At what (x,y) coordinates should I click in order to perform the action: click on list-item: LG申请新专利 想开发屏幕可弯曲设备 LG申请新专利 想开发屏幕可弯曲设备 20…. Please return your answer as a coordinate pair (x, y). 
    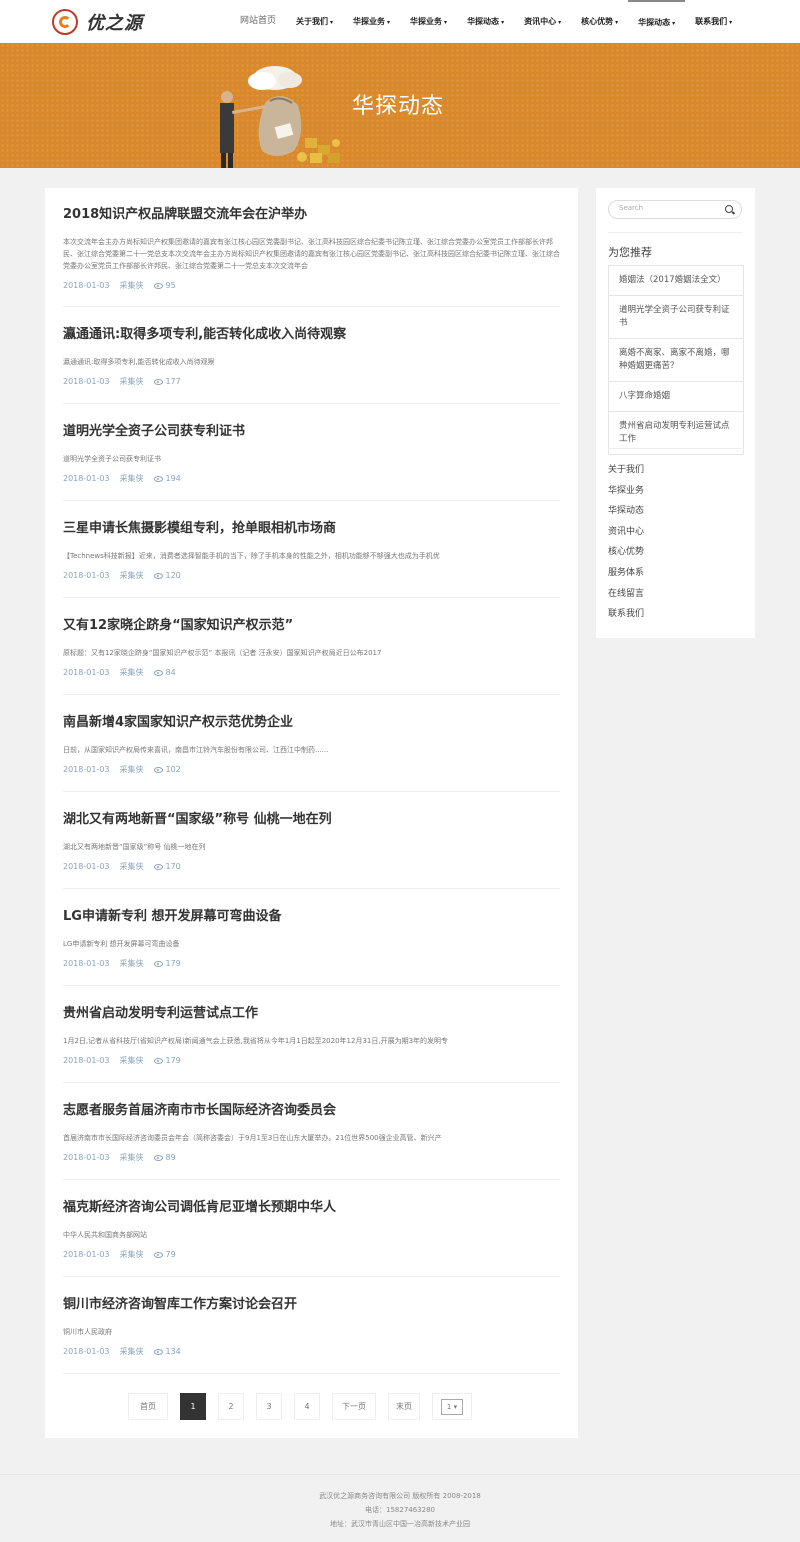
    Looking at the image, I should click on (311, 947).